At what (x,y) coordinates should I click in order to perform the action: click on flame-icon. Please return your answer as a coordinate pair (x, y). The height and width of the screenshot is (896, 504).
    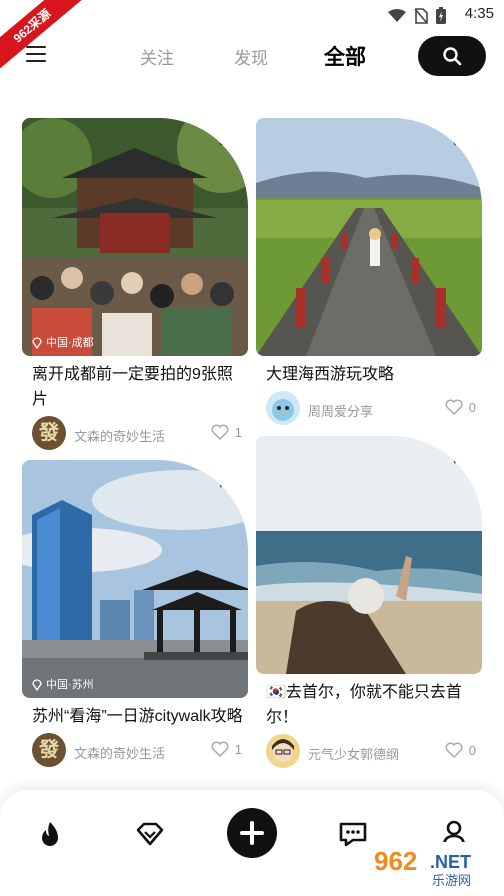
    Looking at the image, I should click on (50, 834).